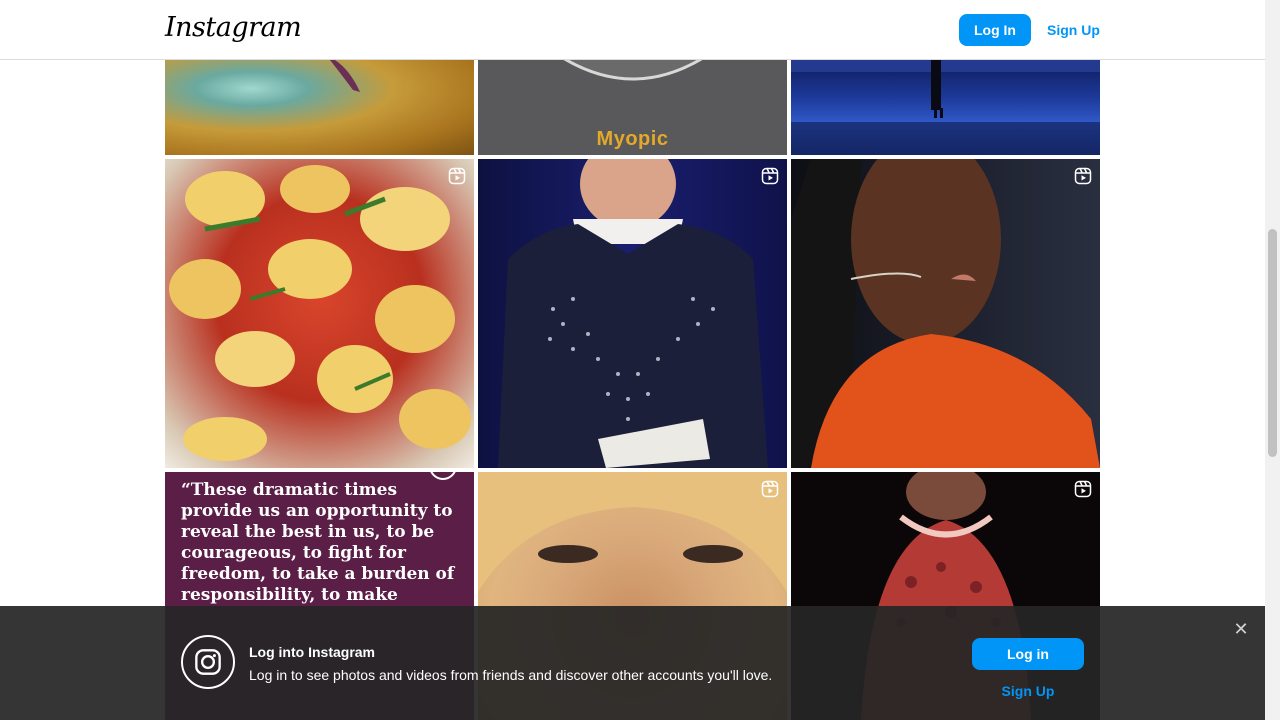 Image resolution: width=1280 pixels, height=720 pixels. I want to click on post-tile-speaker-sweater, so click(632, 313).